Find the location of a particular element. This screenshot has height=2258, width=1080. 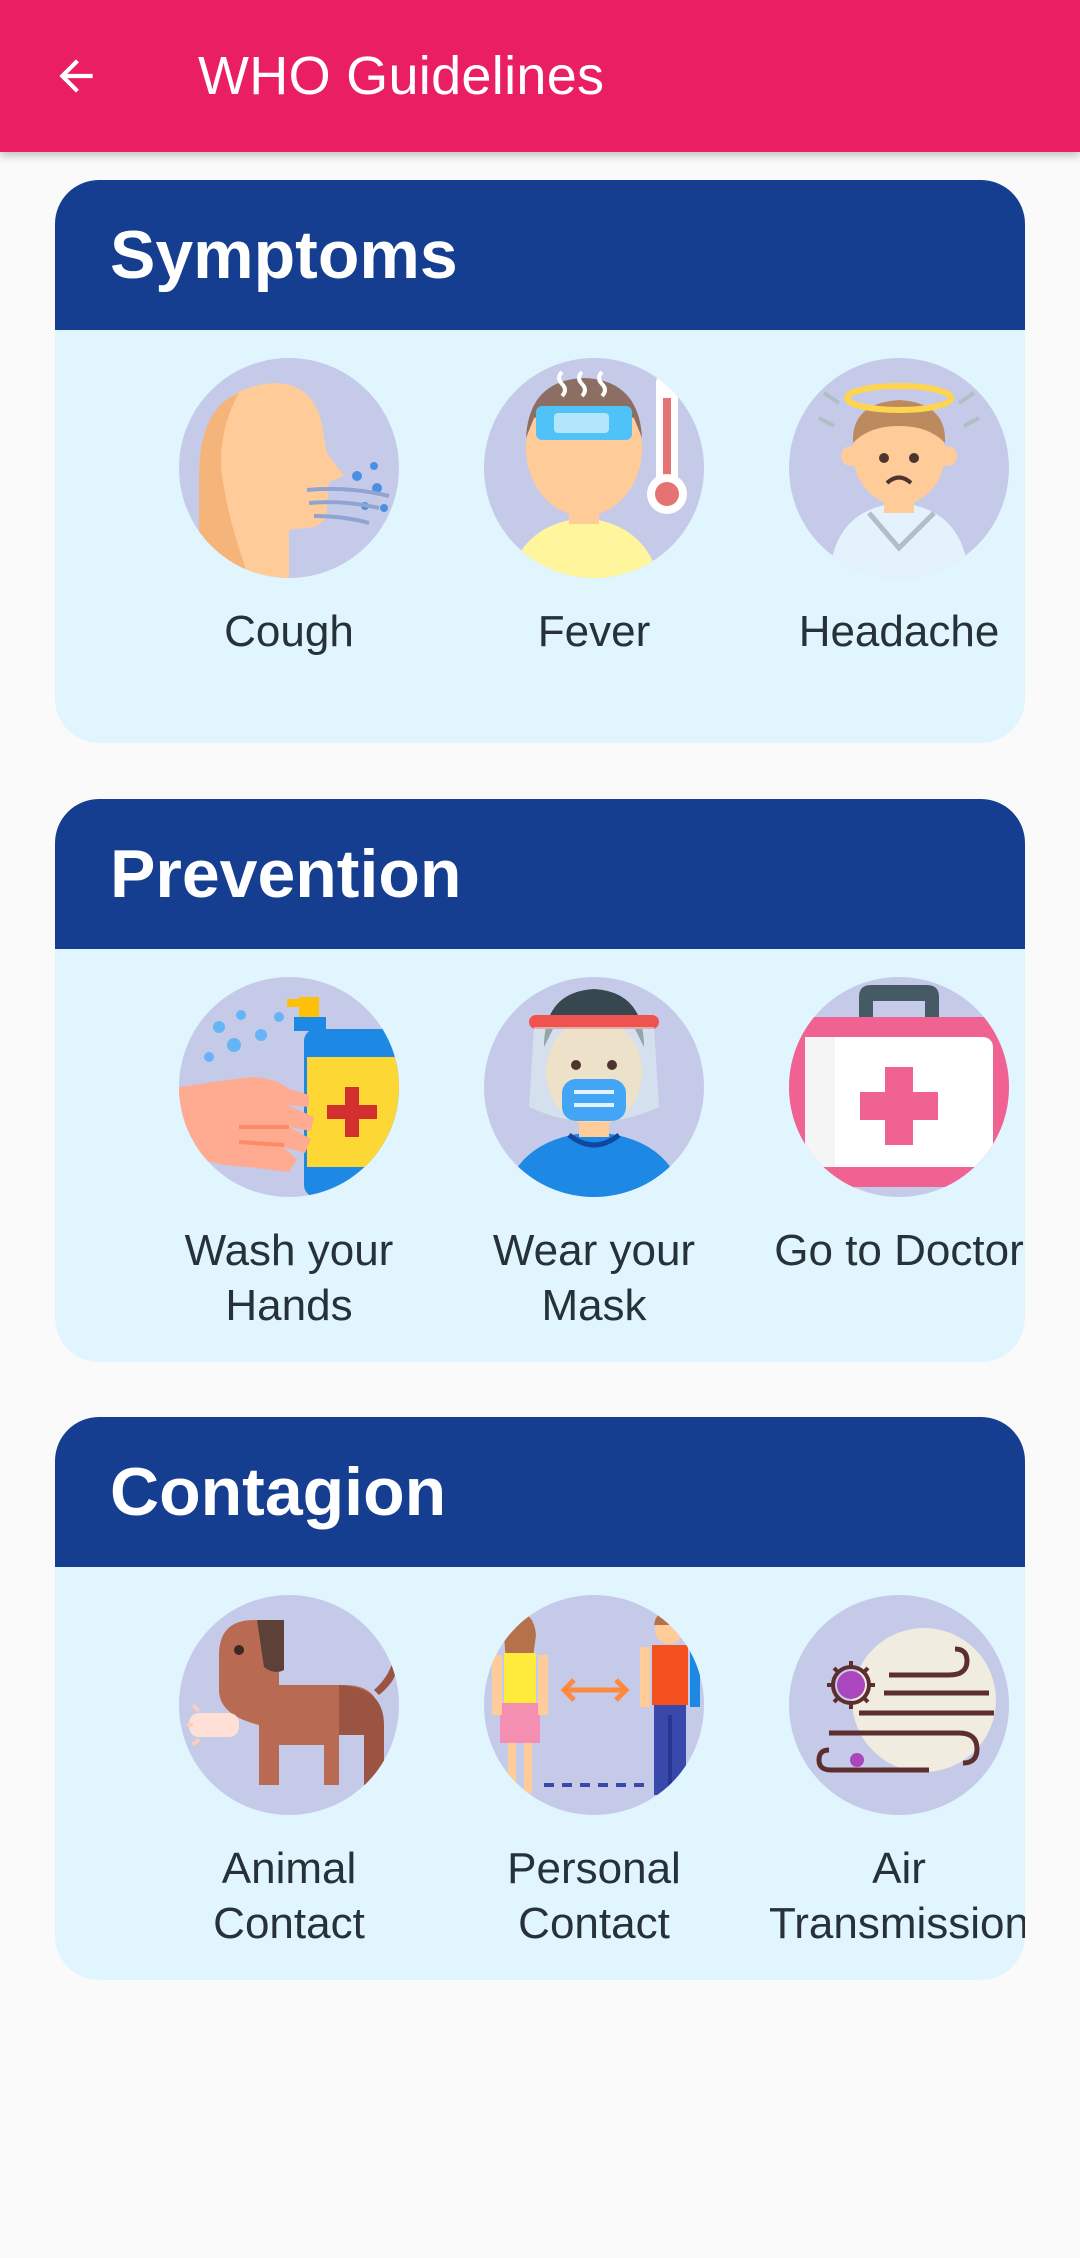

contagion-header: Contagion is located at coordinates (540, 1492).